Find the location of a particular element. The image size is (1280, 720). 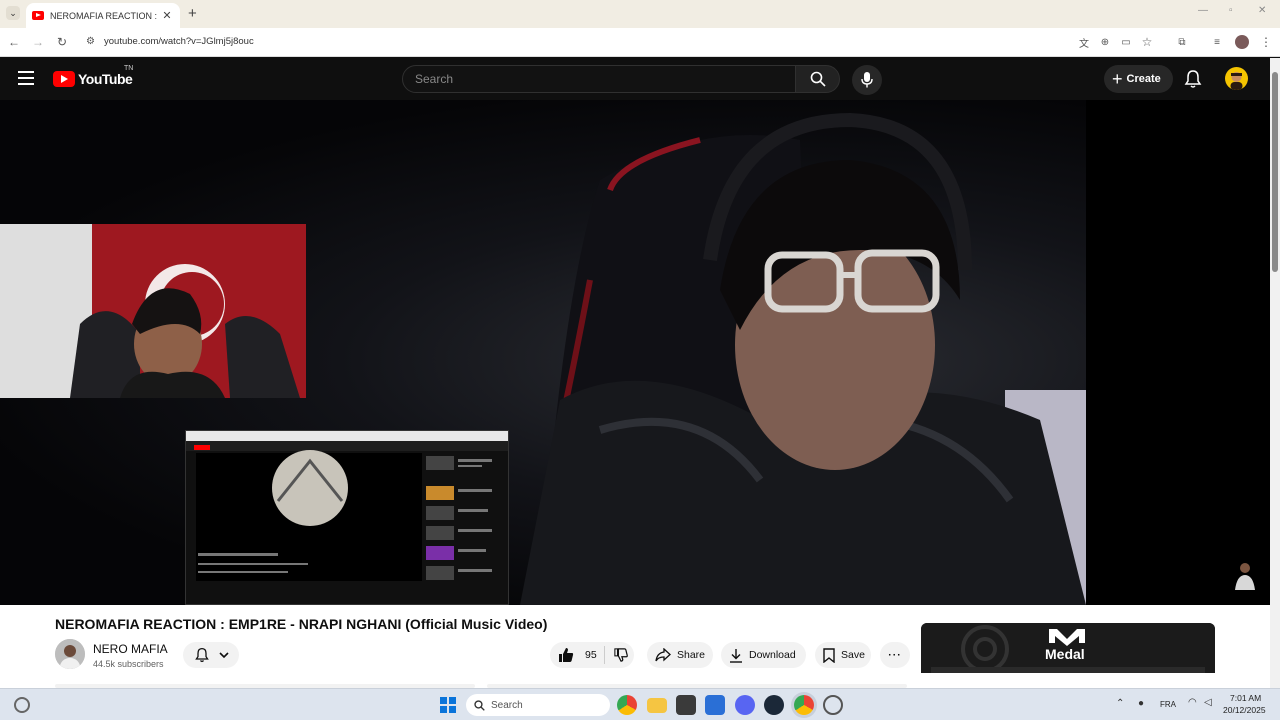

youtube-header: YouTube TN + Create is located at coordinates (635, 79).